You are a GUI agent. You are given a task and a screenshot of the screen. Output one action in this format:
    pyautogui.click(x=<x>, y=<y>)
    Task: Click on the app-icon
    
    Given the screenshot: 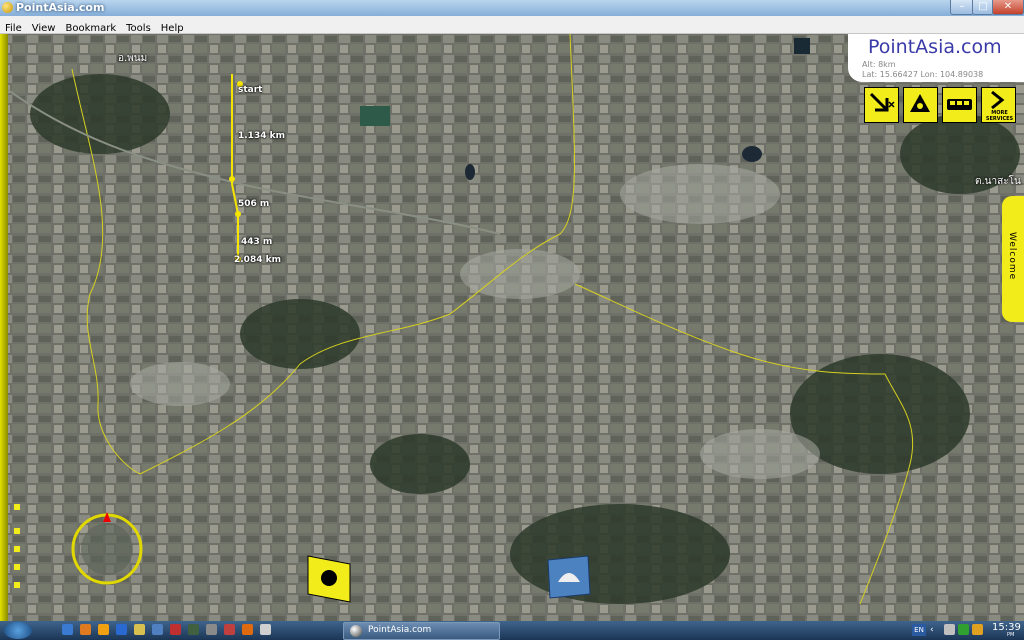 What is the action you would take?
    pyautogui.click(x=7, y=7)
    